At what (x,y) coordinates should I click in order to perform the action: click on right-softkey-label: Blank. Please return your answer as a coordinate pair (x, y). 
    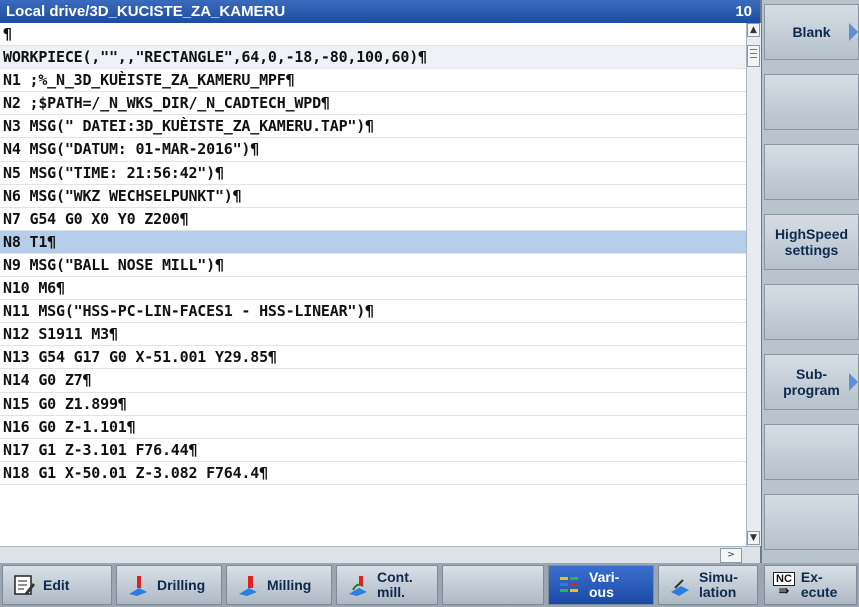
    Looking at the image, I should click on (811, 32).